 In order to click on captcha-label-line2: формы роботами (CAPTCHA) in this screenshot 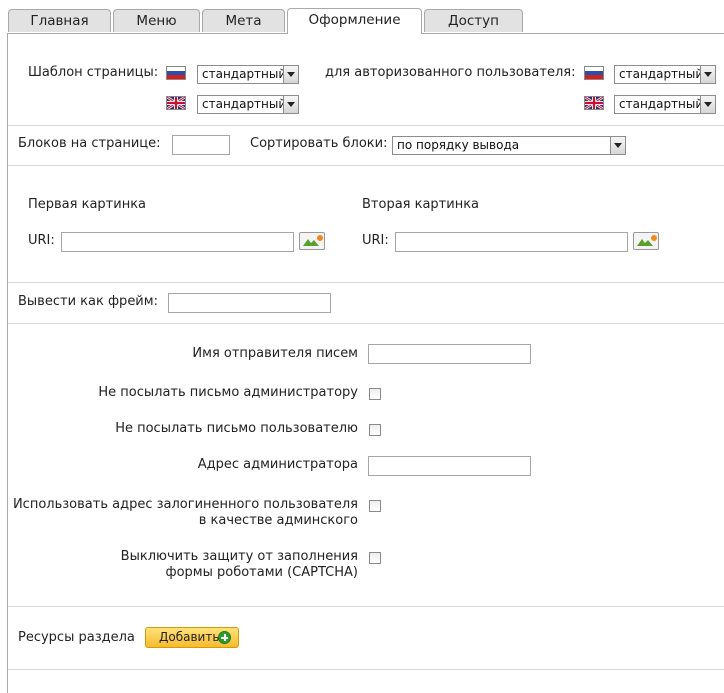, I will do `click(261, 572)`.